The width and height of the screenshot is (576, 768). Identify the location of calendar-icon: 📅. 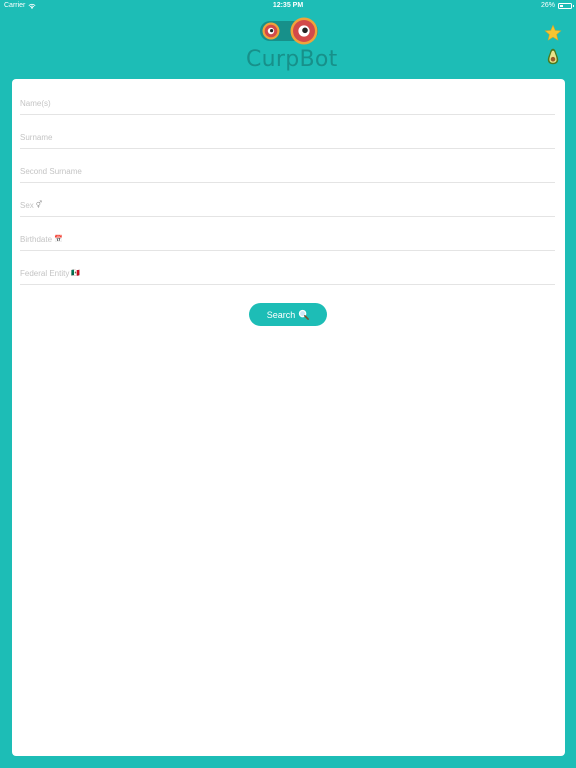
(58, 239).